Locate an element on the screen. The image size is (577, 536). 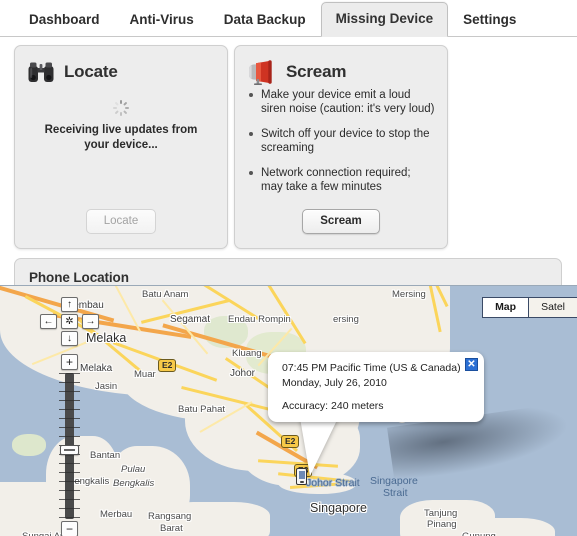
map-label: Kluang is located at coordinates (247, 353).